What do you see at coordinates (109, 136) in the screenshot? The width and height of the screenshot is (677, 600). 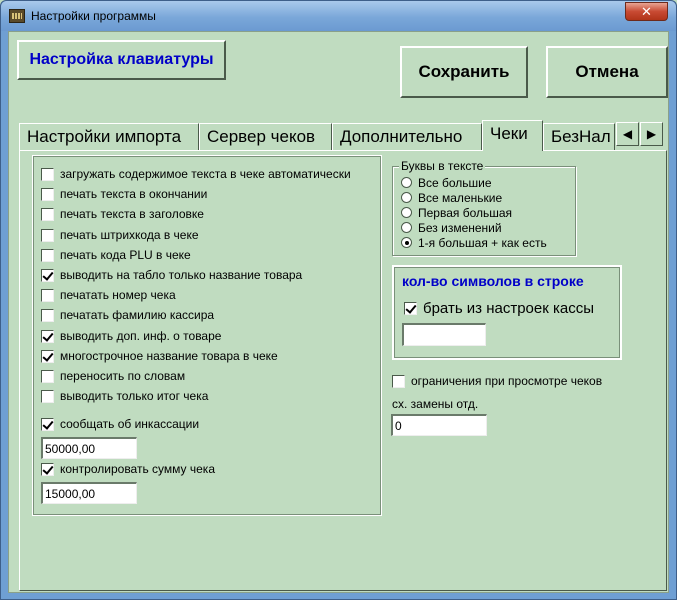 I see `tab-import-settings: Настройки импорта` at bounding box center [109, 136].